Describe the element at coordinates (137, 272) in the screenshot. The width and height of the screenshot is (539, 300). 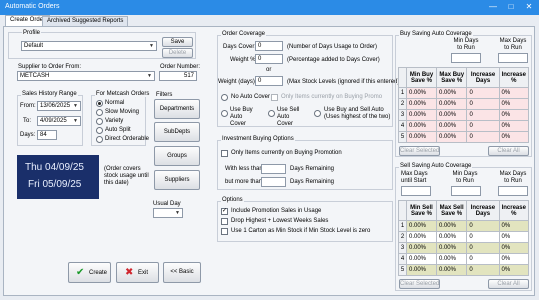
I see `exit-button: ✖ Exit` at that location.